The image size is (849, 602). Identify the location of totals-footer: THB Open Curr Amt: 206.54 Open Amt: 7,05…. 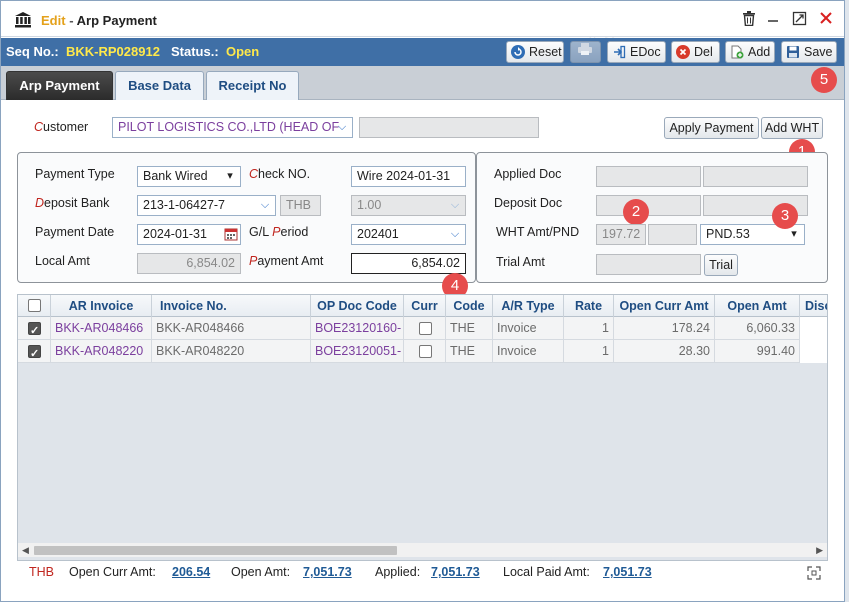
(422, 572).